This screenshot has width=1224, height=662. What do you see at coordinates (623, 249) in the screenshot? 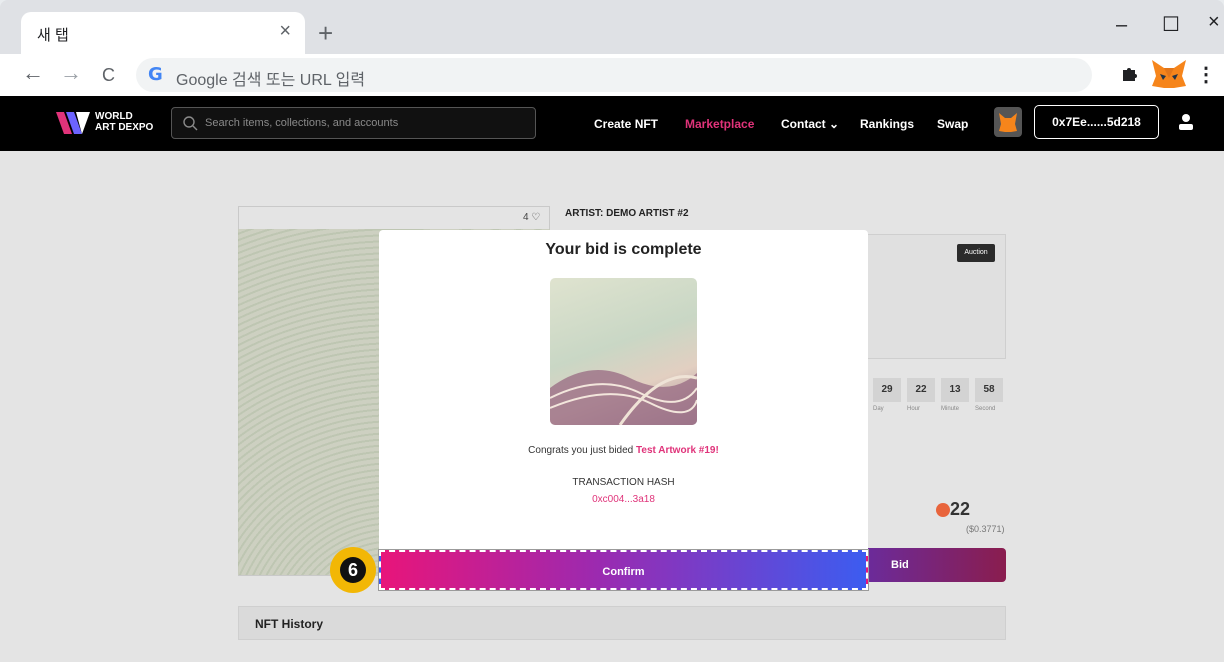
I see `modal-title: Your bid is complete` at bounding box center [623, 249].